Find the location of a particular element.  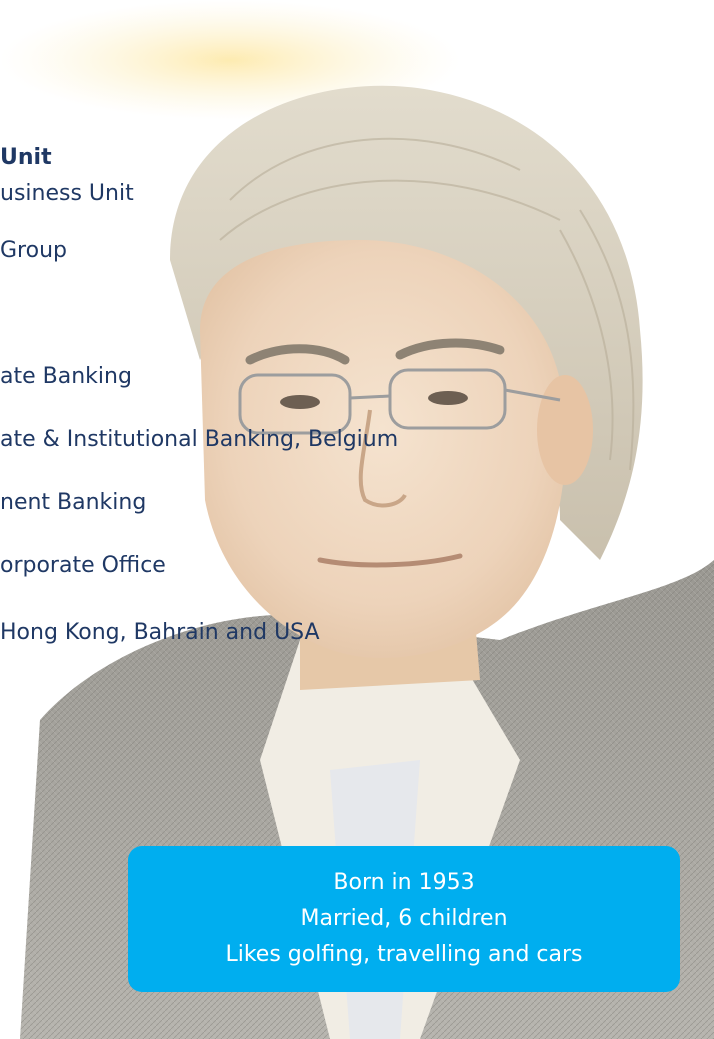

birth-year-text: Born in 1953 is located at coordinates (404, 882).